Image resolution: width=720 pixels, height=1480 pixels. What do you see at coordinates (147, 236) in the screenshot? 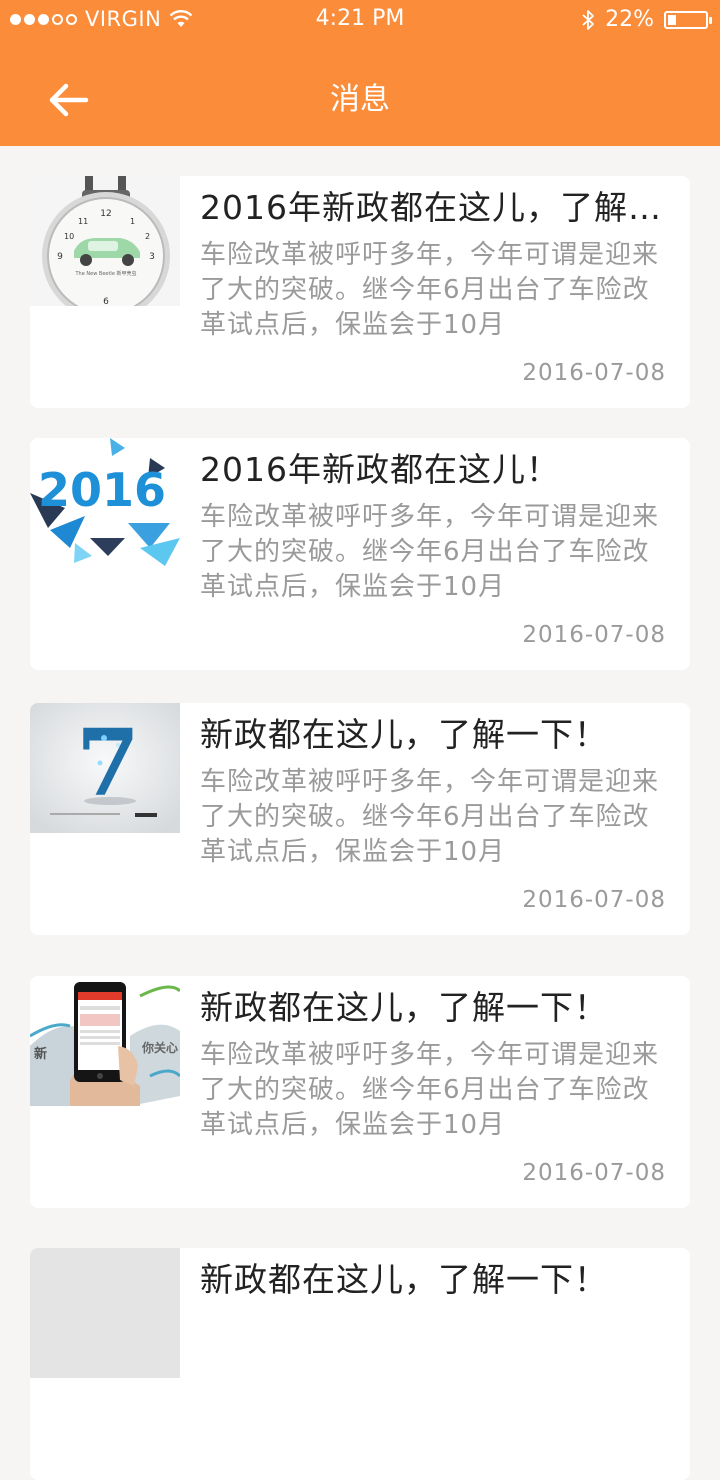
I see `svg-text: 2` at bounding box center [147, 236].